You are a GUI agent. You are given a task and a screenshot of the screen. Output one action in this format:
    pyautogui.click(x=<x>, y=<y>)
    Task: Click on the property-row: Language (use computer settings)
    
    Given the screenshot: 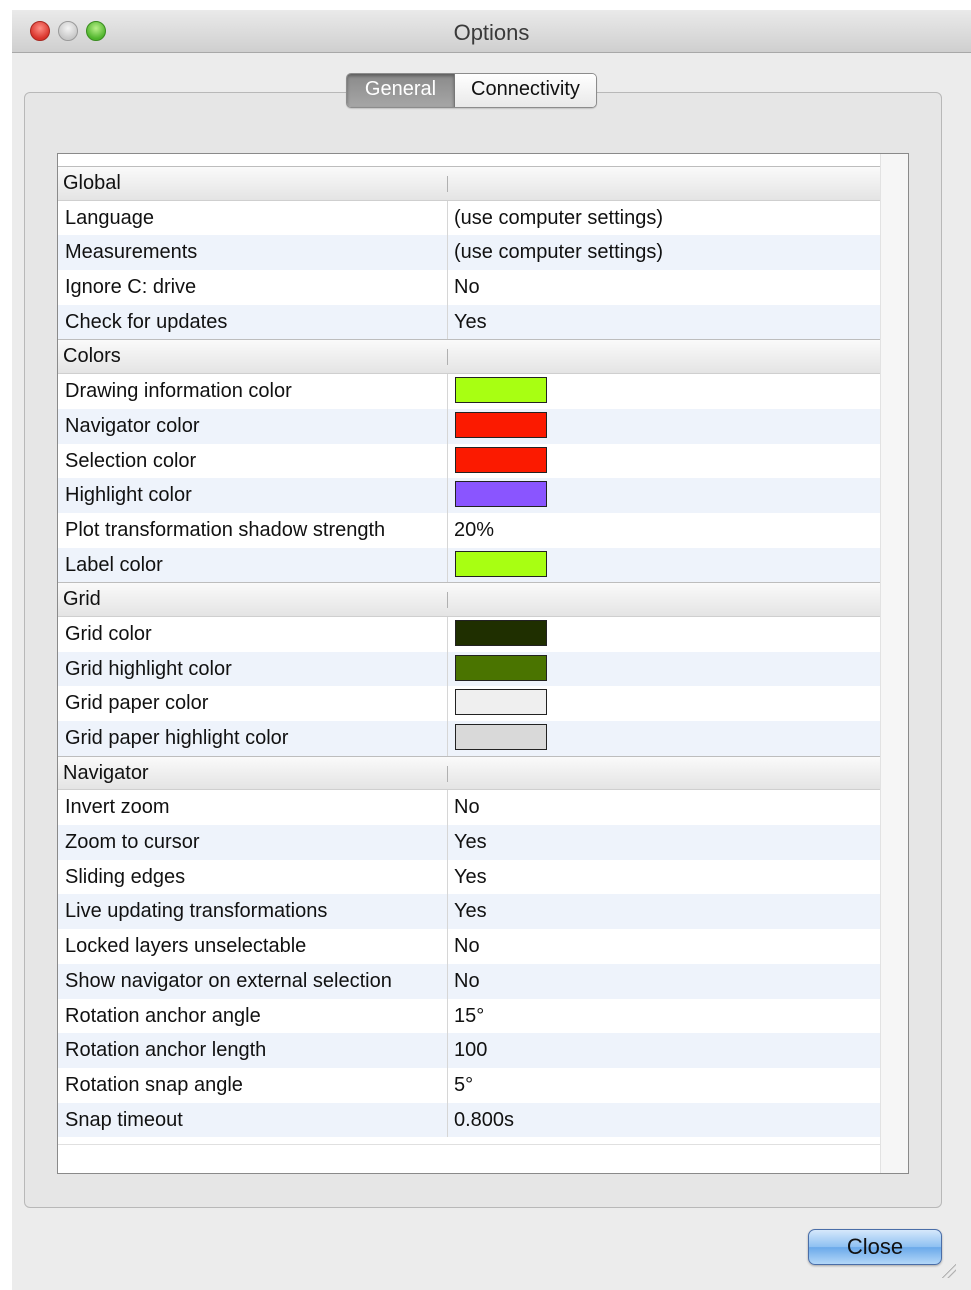 What is the action you would take?
    pyautogui.click(x=469, y=218)
    